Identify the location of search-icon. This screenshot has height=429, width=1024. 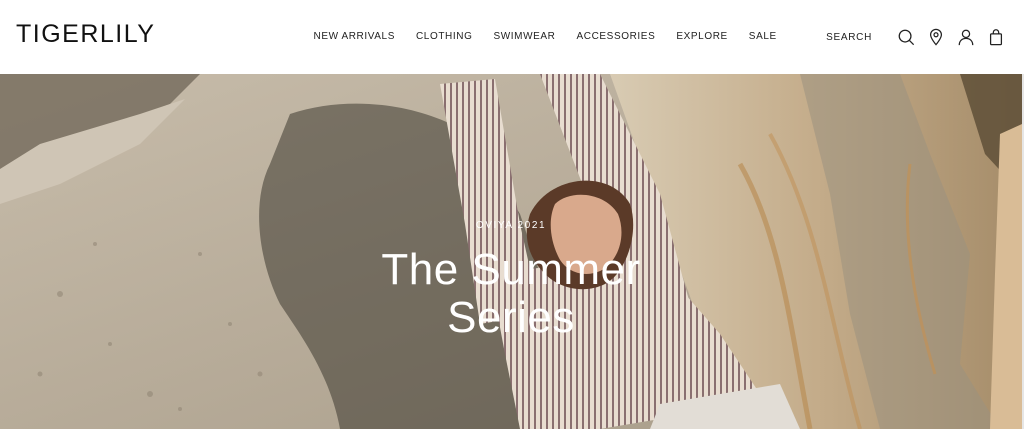
(906, 37).